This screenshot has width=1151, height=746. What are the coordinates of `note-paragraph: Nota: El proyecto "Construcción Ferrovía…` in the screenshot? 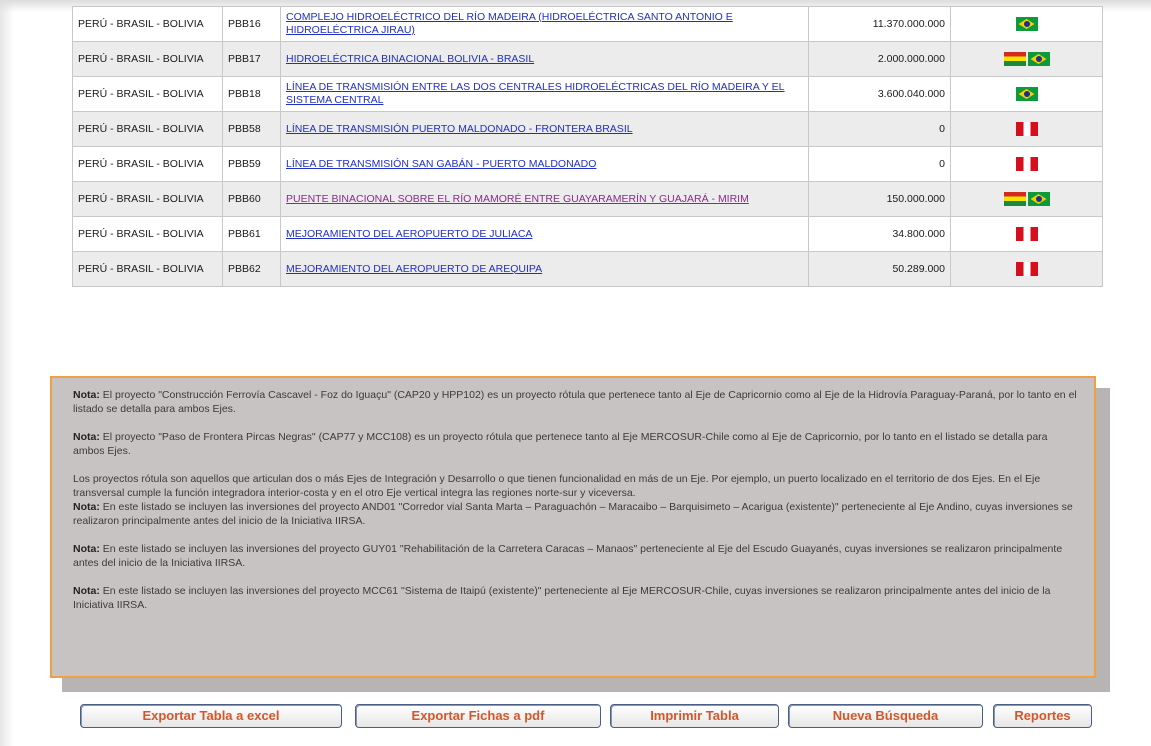 It's located at (576, 402).